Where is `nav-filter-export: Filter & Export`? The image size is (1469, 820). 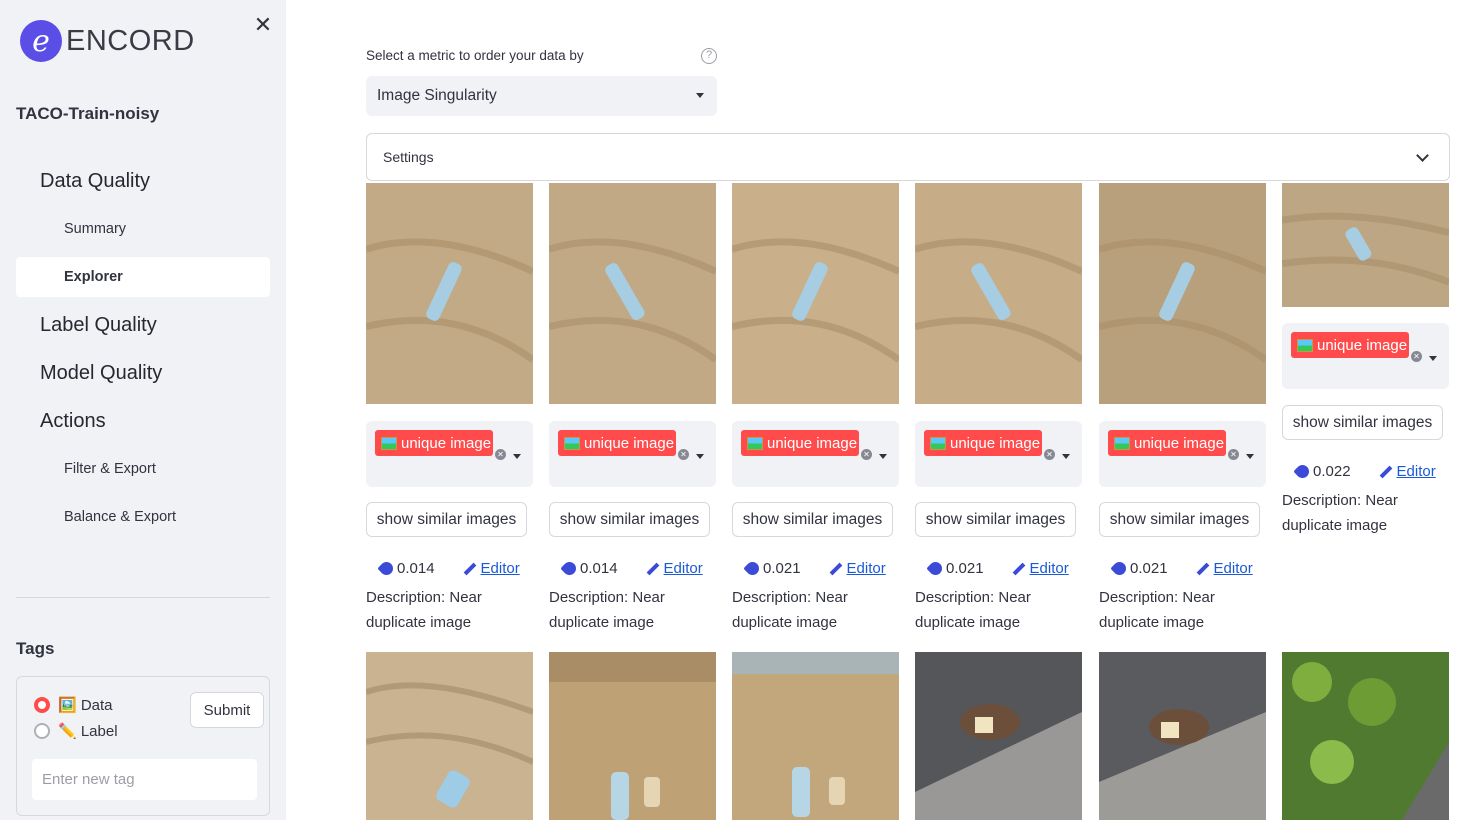
nav-filter-export: Filter & Export is located at coordinates (110, 469).